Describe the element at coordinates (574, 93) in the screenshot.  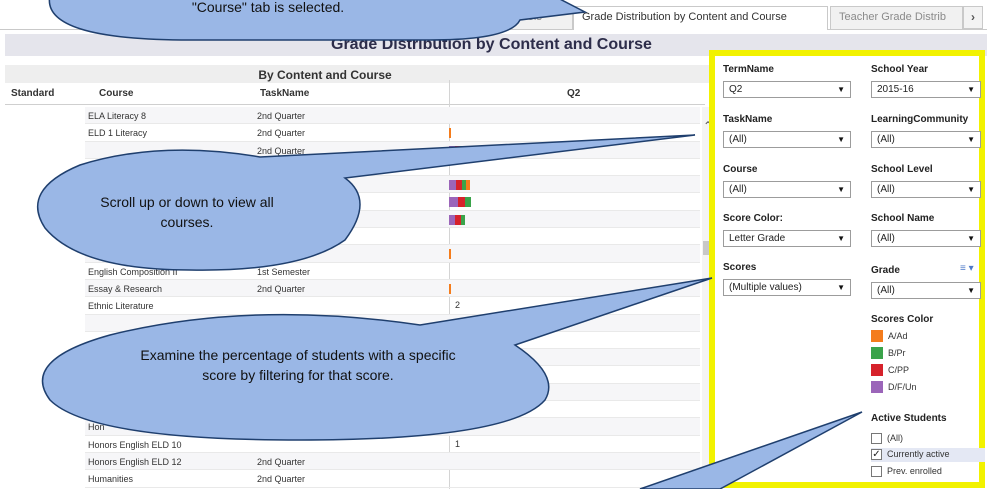
I see `column-header-q2: Q2` at that location.